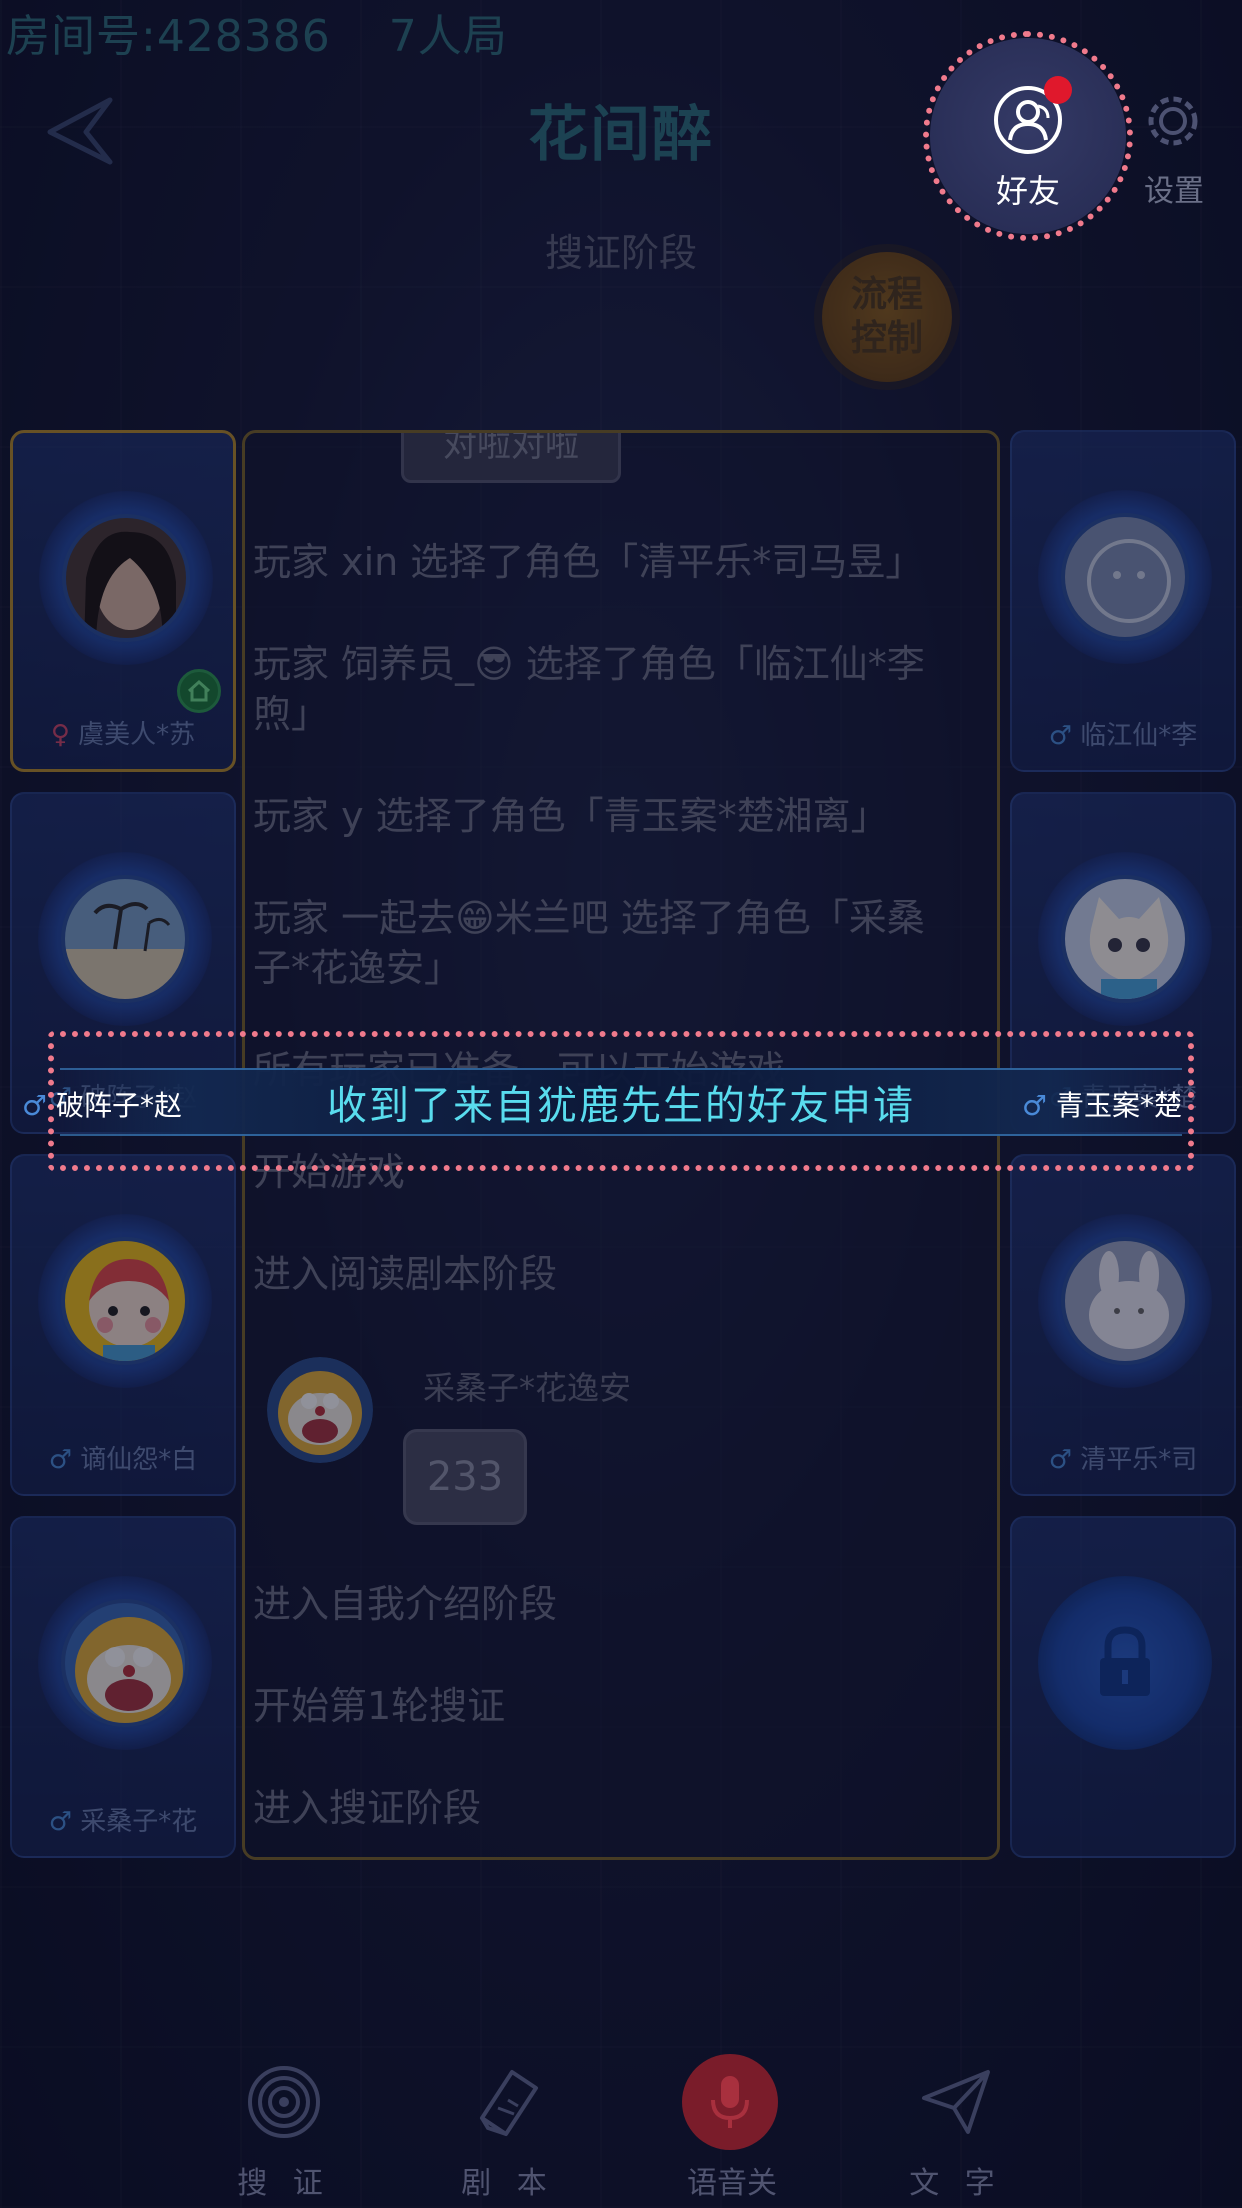 The image size is (1242, 2208). Describe the element at coordinates (571, 816) in the screenshot. I see `chat-message: 玩家 y 选择了角色「青玉案*楚湘离」` at that location.